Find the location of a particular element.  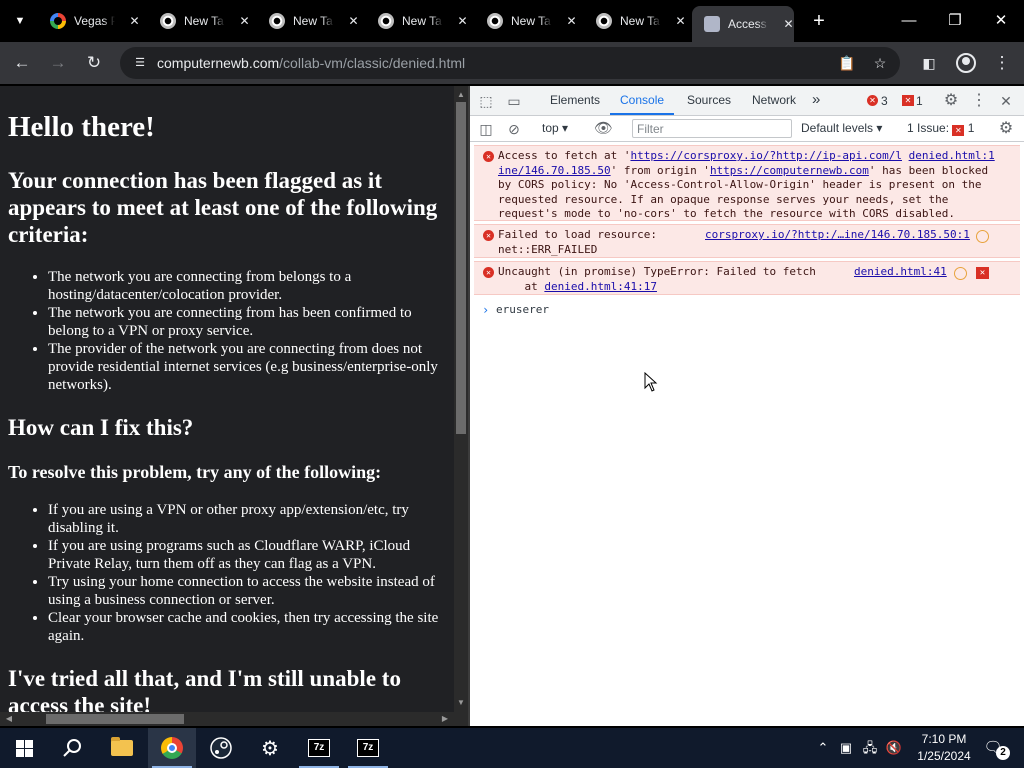

cors-url-link-cont: ine/146.70.185.50 is located at coordinates (554, 170).